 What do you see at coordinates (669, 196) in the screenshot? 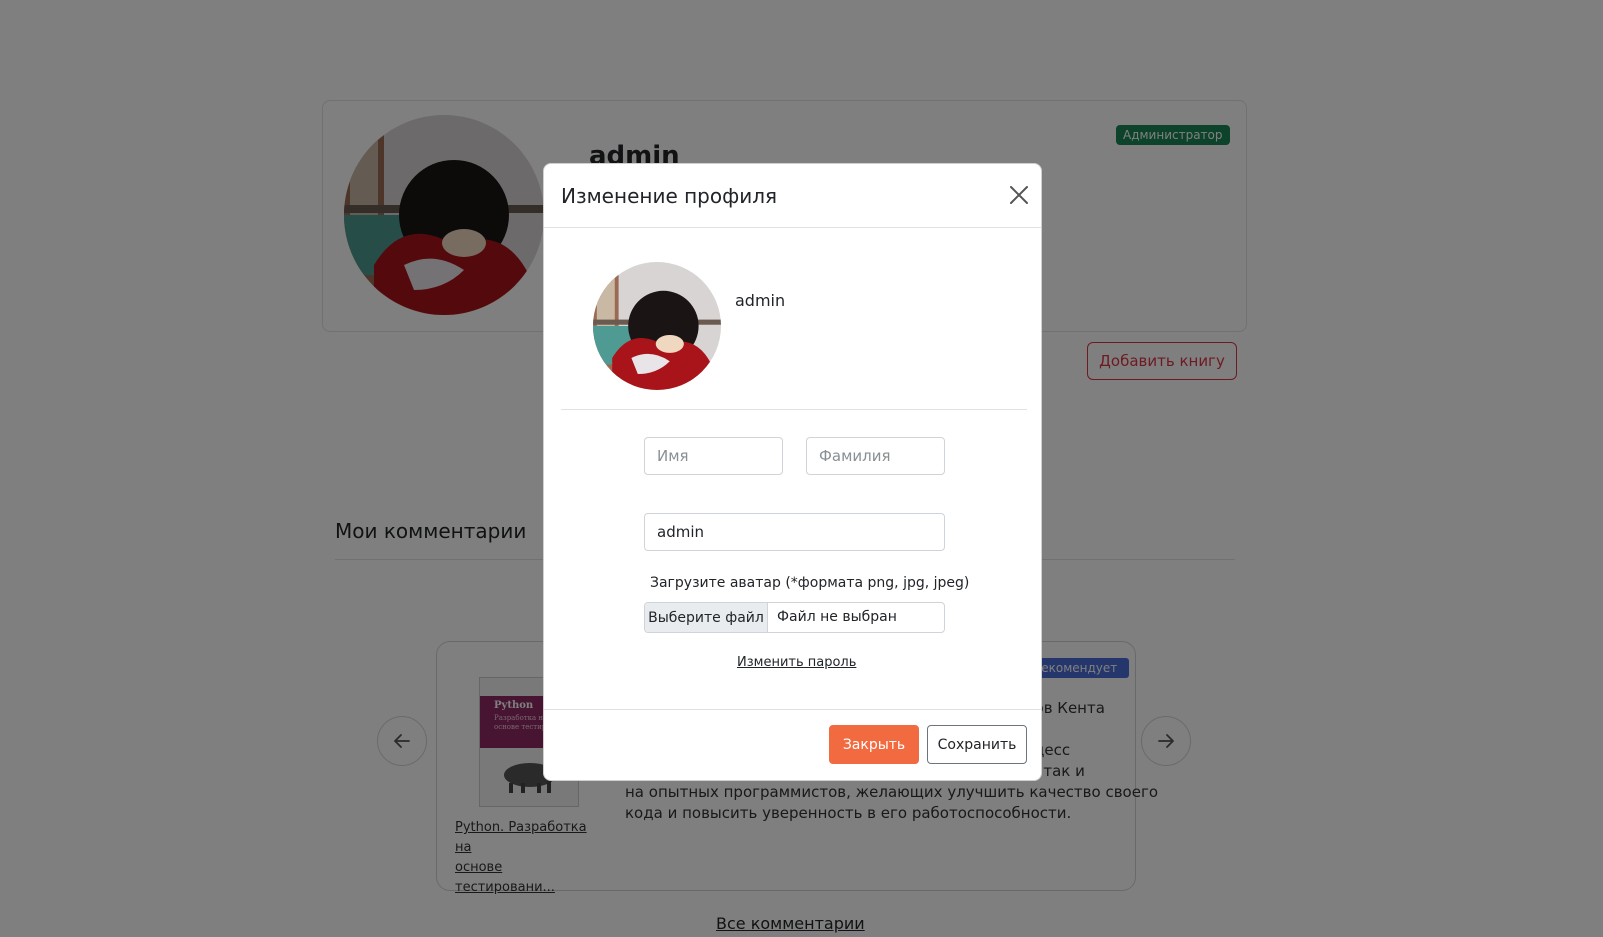
I see `modal-title: Изменение профиля` at bounding box center [669, 196].